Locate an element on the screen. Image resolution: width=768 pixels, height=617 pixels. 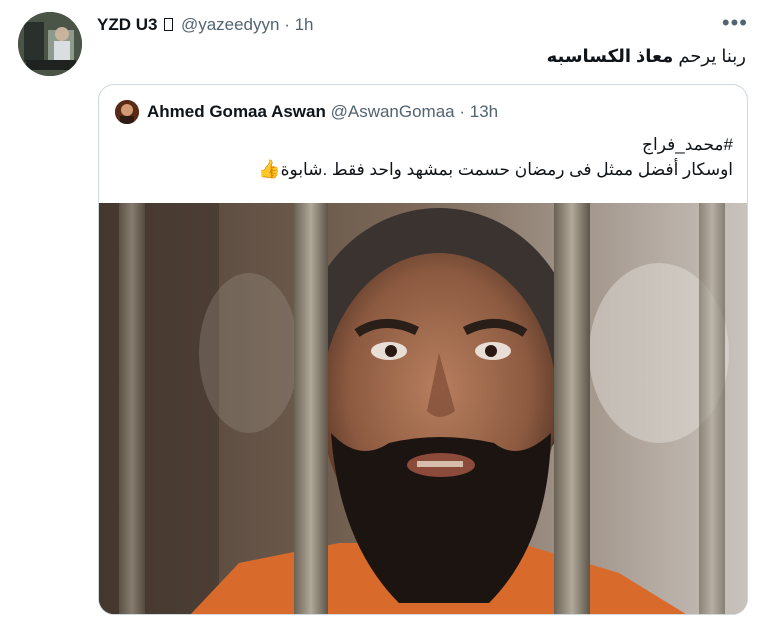
quoted-profile-photo-icon is located at coordinates (127, 112).